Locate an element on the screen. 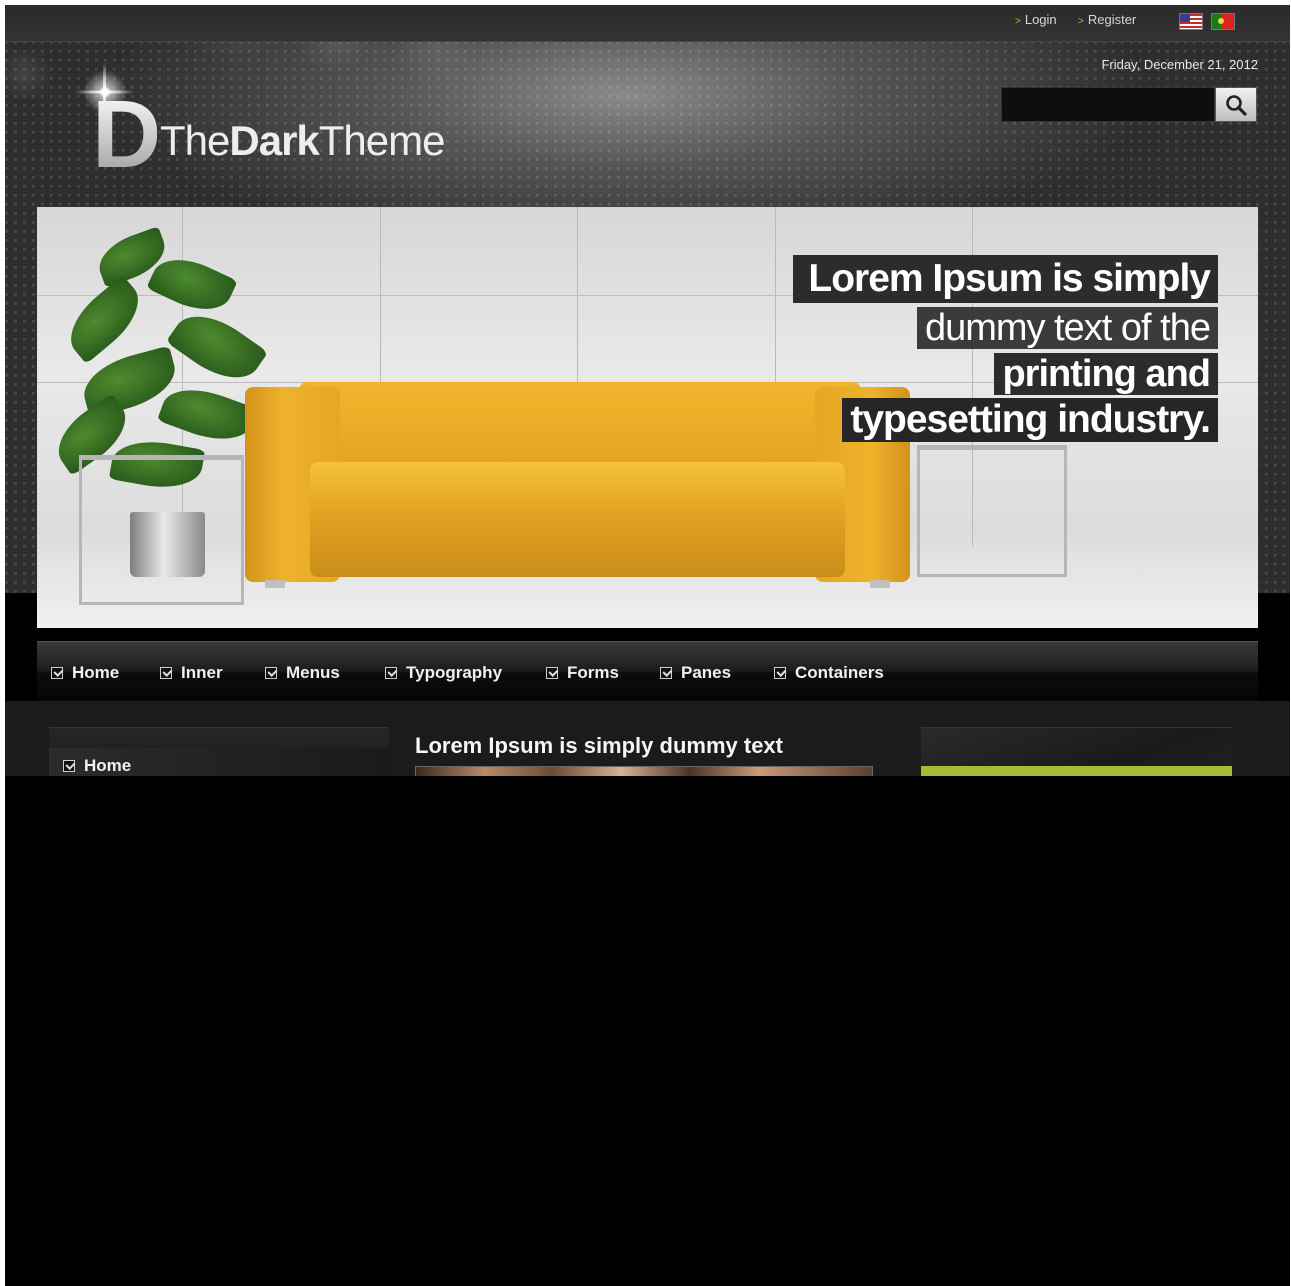 The height and width of the screenshot is (1286, 1291). logo-text: TheDarkTheme is located at coordinates (302, 141).